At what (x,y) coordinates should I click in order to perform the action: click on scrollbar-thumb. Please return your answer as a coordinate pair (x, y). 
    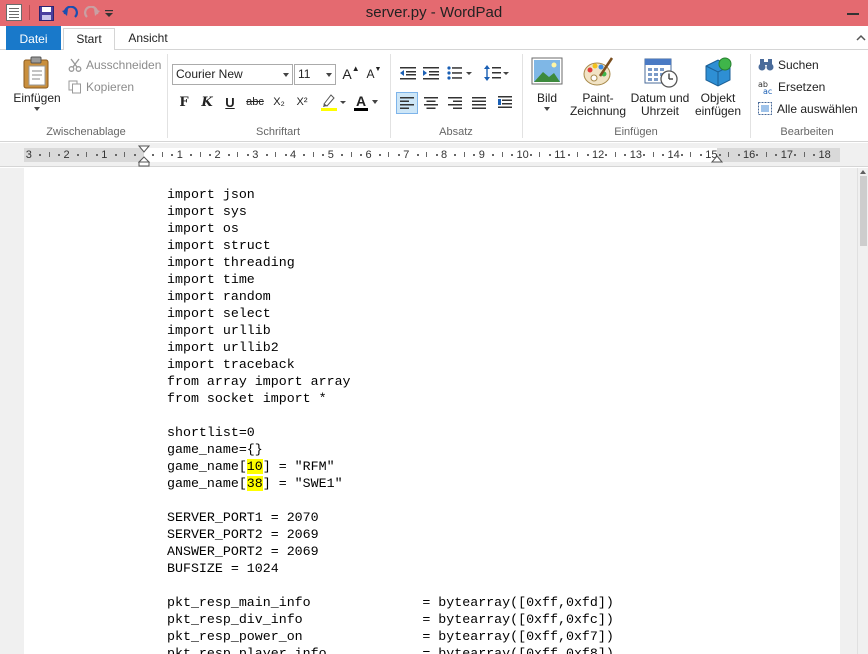
    Looking at the image, I should click on (863, 211).